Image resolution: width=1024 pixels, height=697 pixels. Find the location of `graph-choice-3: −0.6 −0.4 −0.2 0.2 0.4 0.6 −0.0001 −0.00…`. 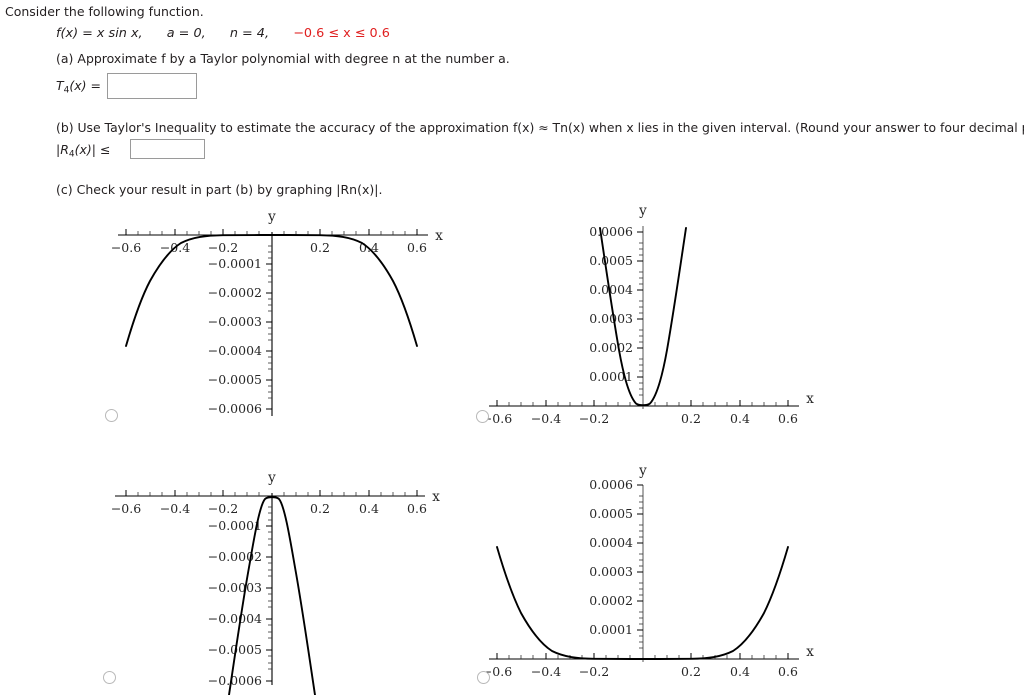

graph-choice-3: −0.6 −0.4 −0.2 0.2 0.4 0.6 −0.0001 −0.00… is located at coordinates (268, 579).